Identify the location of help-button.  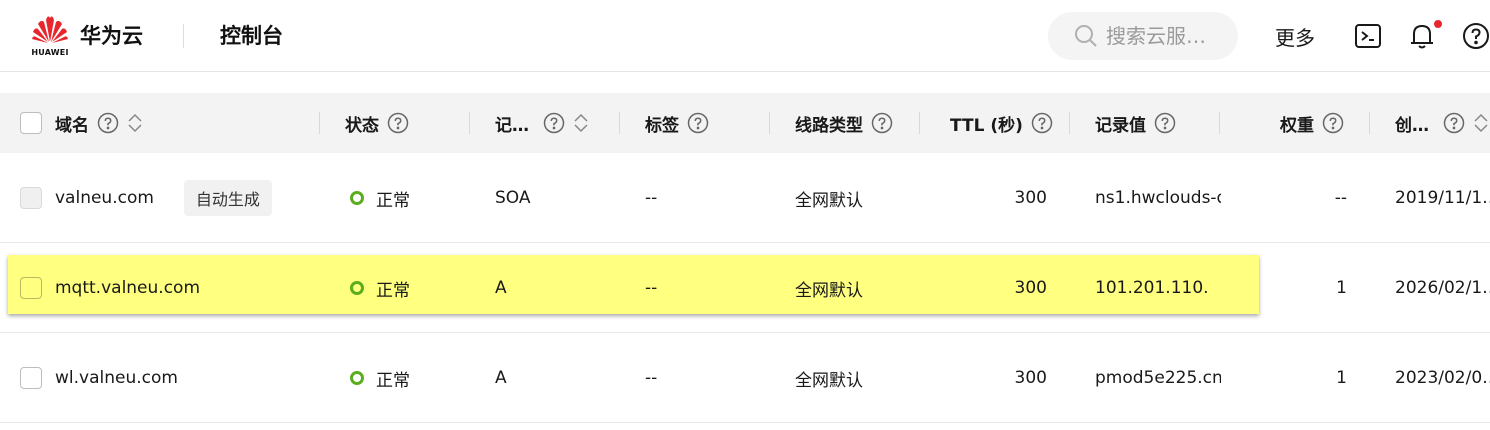
(1476, 36).